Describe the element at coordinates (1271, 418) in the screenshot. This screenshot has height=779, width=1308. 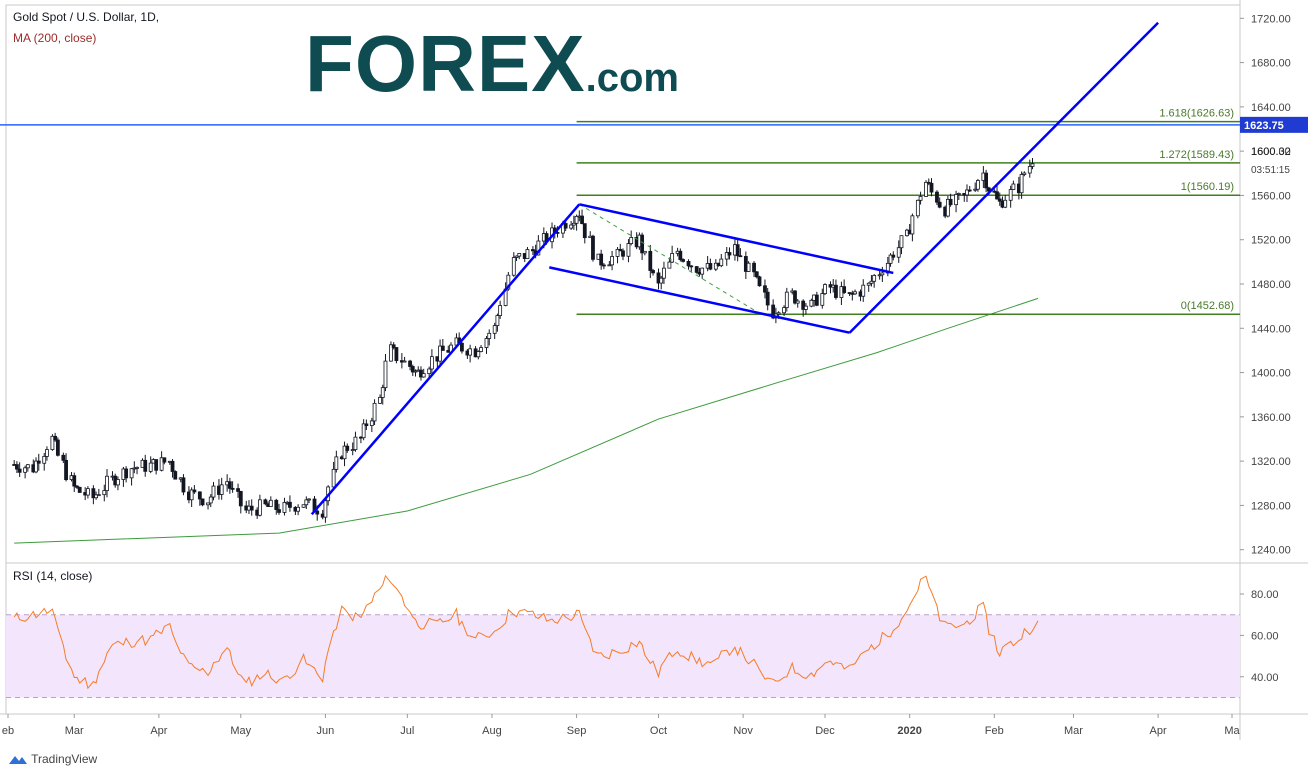
I see `y-tick-label: 1360.00` at that location.